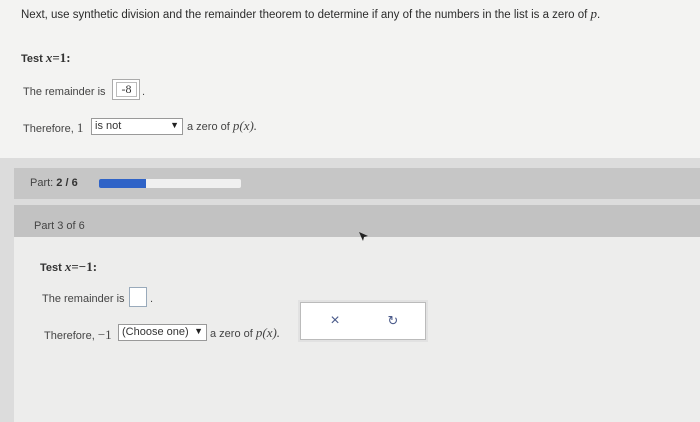  What do you see at coordinates (170, 183) in the screenshot?
I see `progress-track` at bounding box center [170, 183].